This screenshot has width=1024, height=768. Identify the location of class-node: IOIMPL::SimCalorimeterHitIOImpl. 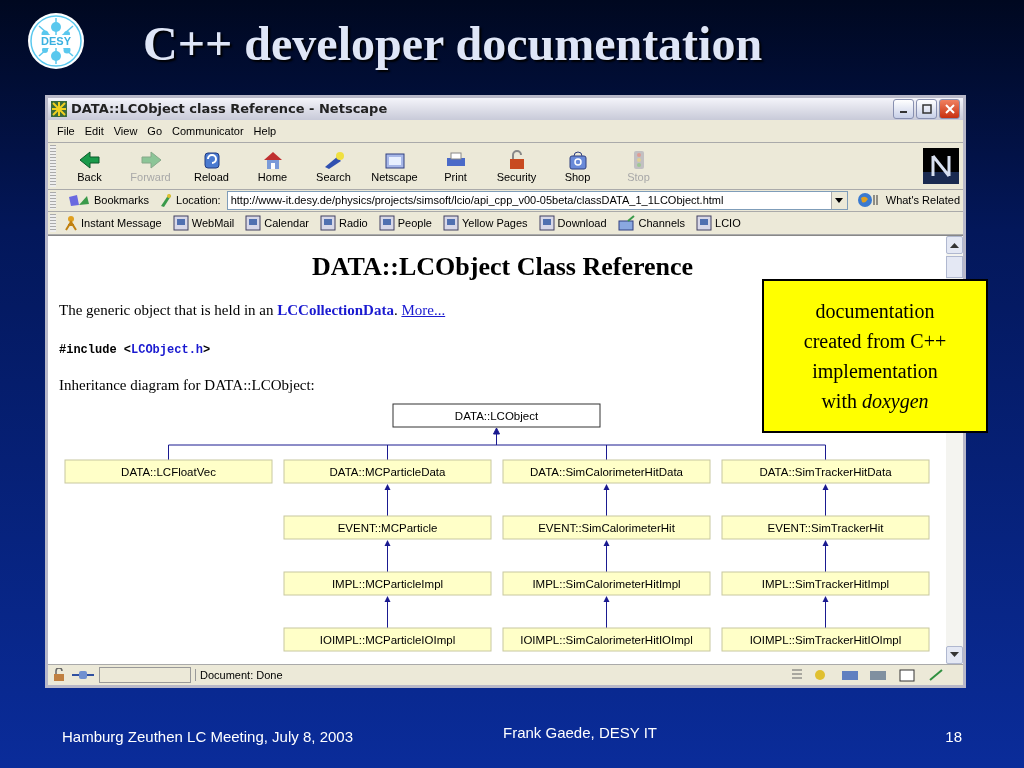
(606, 639).